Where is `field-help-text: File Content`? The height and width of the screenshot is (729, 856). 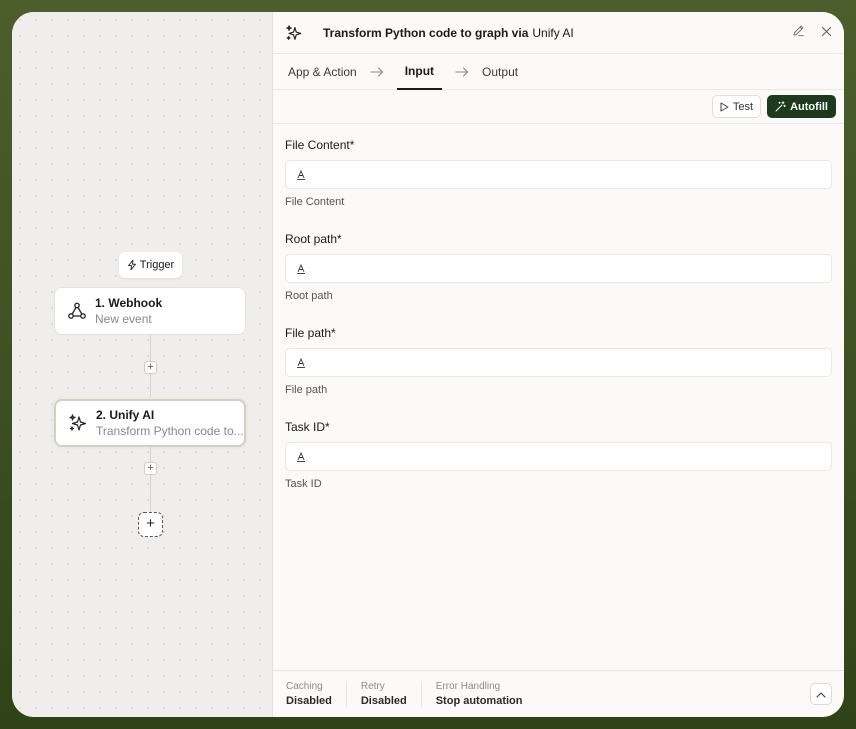 field-help-text: File Content is located at coordinates (315, 202).